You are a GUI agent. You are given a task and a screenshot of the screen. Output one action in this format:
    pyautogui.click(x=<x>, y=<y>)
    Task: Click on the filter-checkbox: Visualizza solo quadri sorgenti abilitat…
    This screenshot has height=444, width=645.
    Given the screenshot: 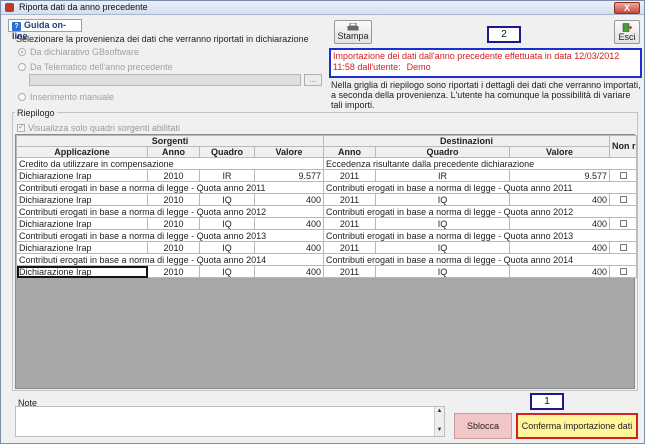 What is the action you would take?
    pyautogui.click(x=98, y=127)
    